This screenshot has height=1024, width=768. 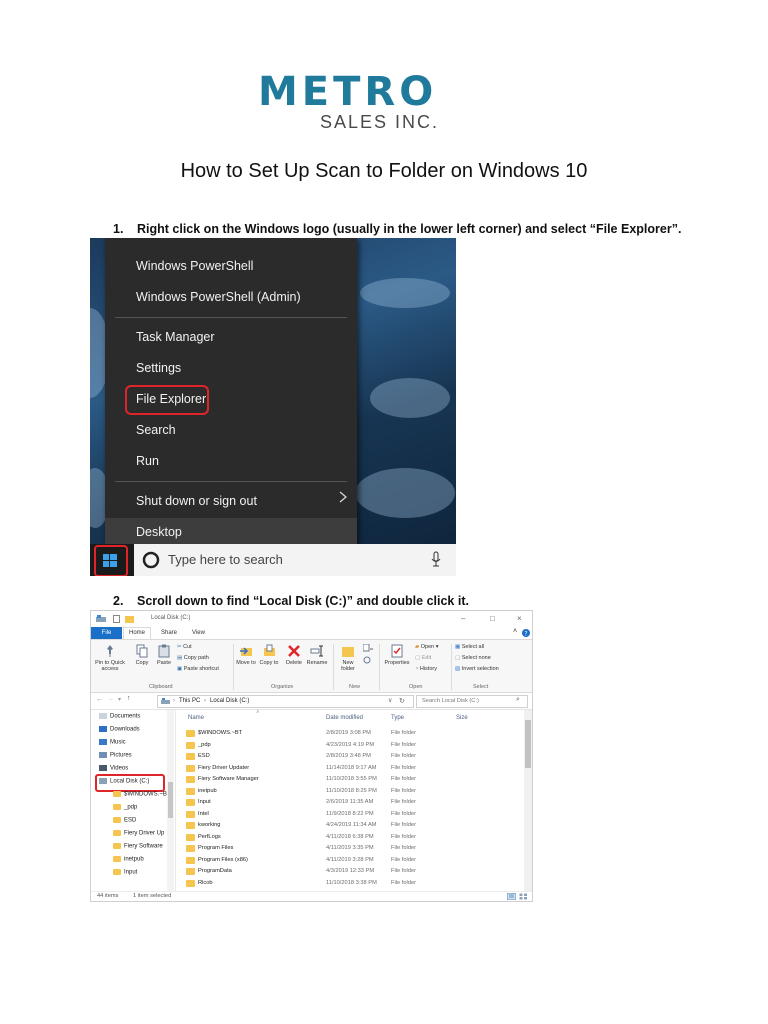 I want to click on new-item-icon, so click(x=368, y=648).